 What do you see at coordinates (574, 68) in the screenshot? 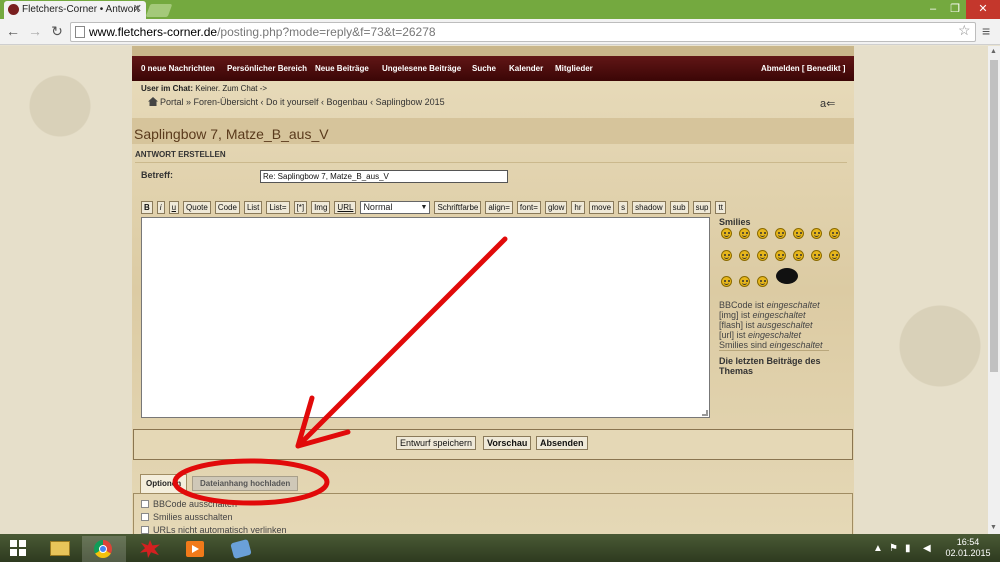
I see `nav-members: Mitglieder` at bounding box center [574, 68].